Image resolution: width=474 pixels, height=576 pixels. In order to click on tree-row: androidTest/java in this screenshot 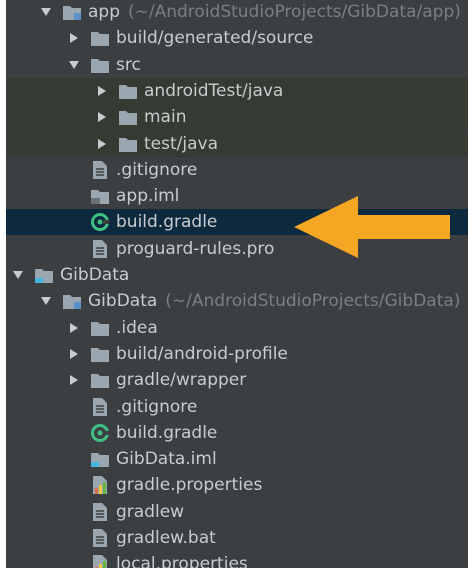, I will do `click(237, 90)`.